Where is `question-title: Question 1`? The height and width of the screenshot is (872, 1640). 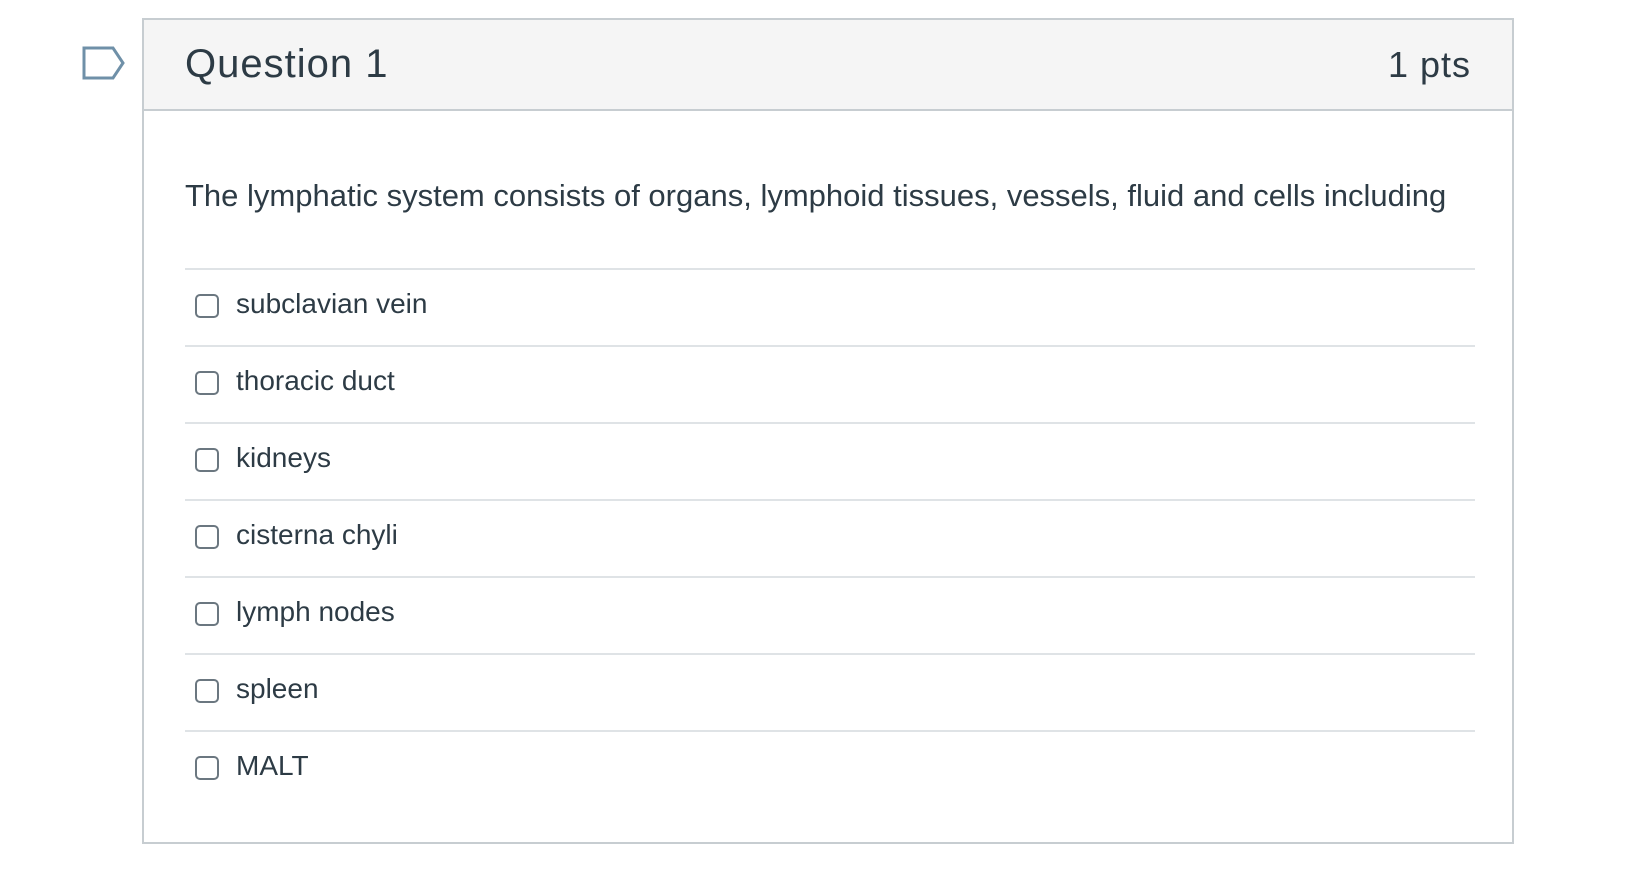 question-title: Question 1 is located at coordinates (287, 64).